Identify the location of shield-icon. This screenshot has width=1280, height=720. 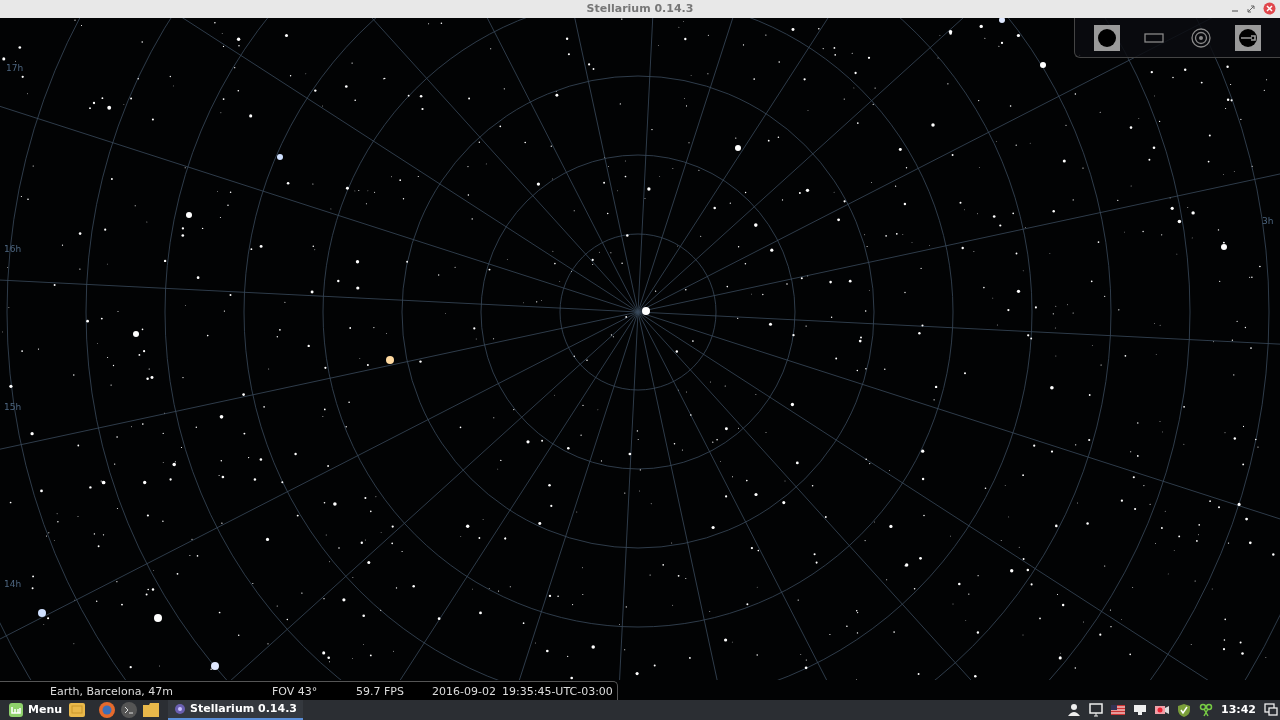
(1184, 710).